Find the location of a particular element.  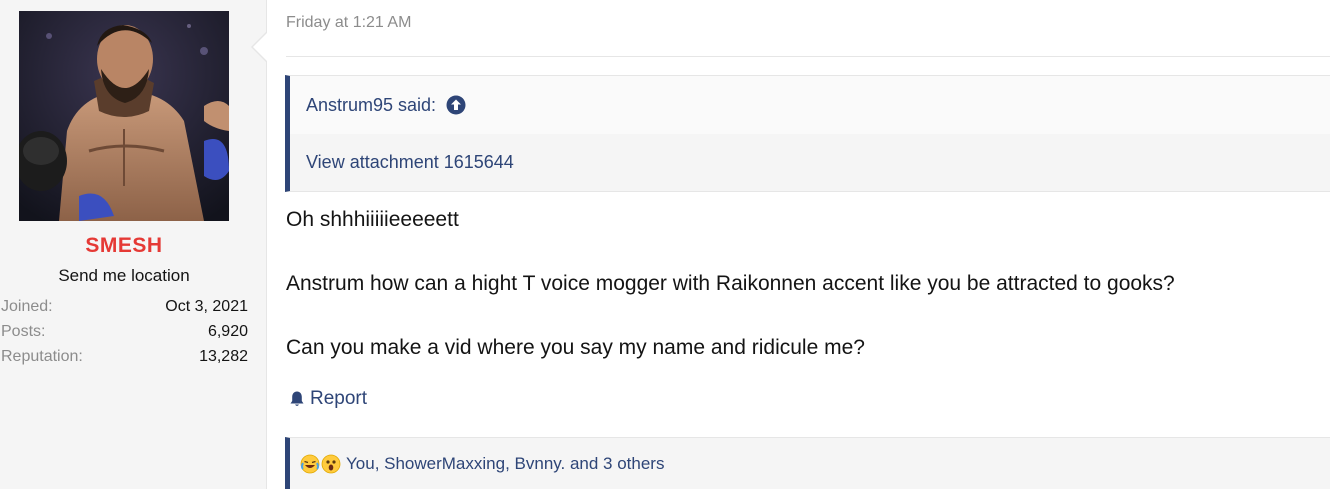

stat-label: Posts: is located at coordinates (23, 331).